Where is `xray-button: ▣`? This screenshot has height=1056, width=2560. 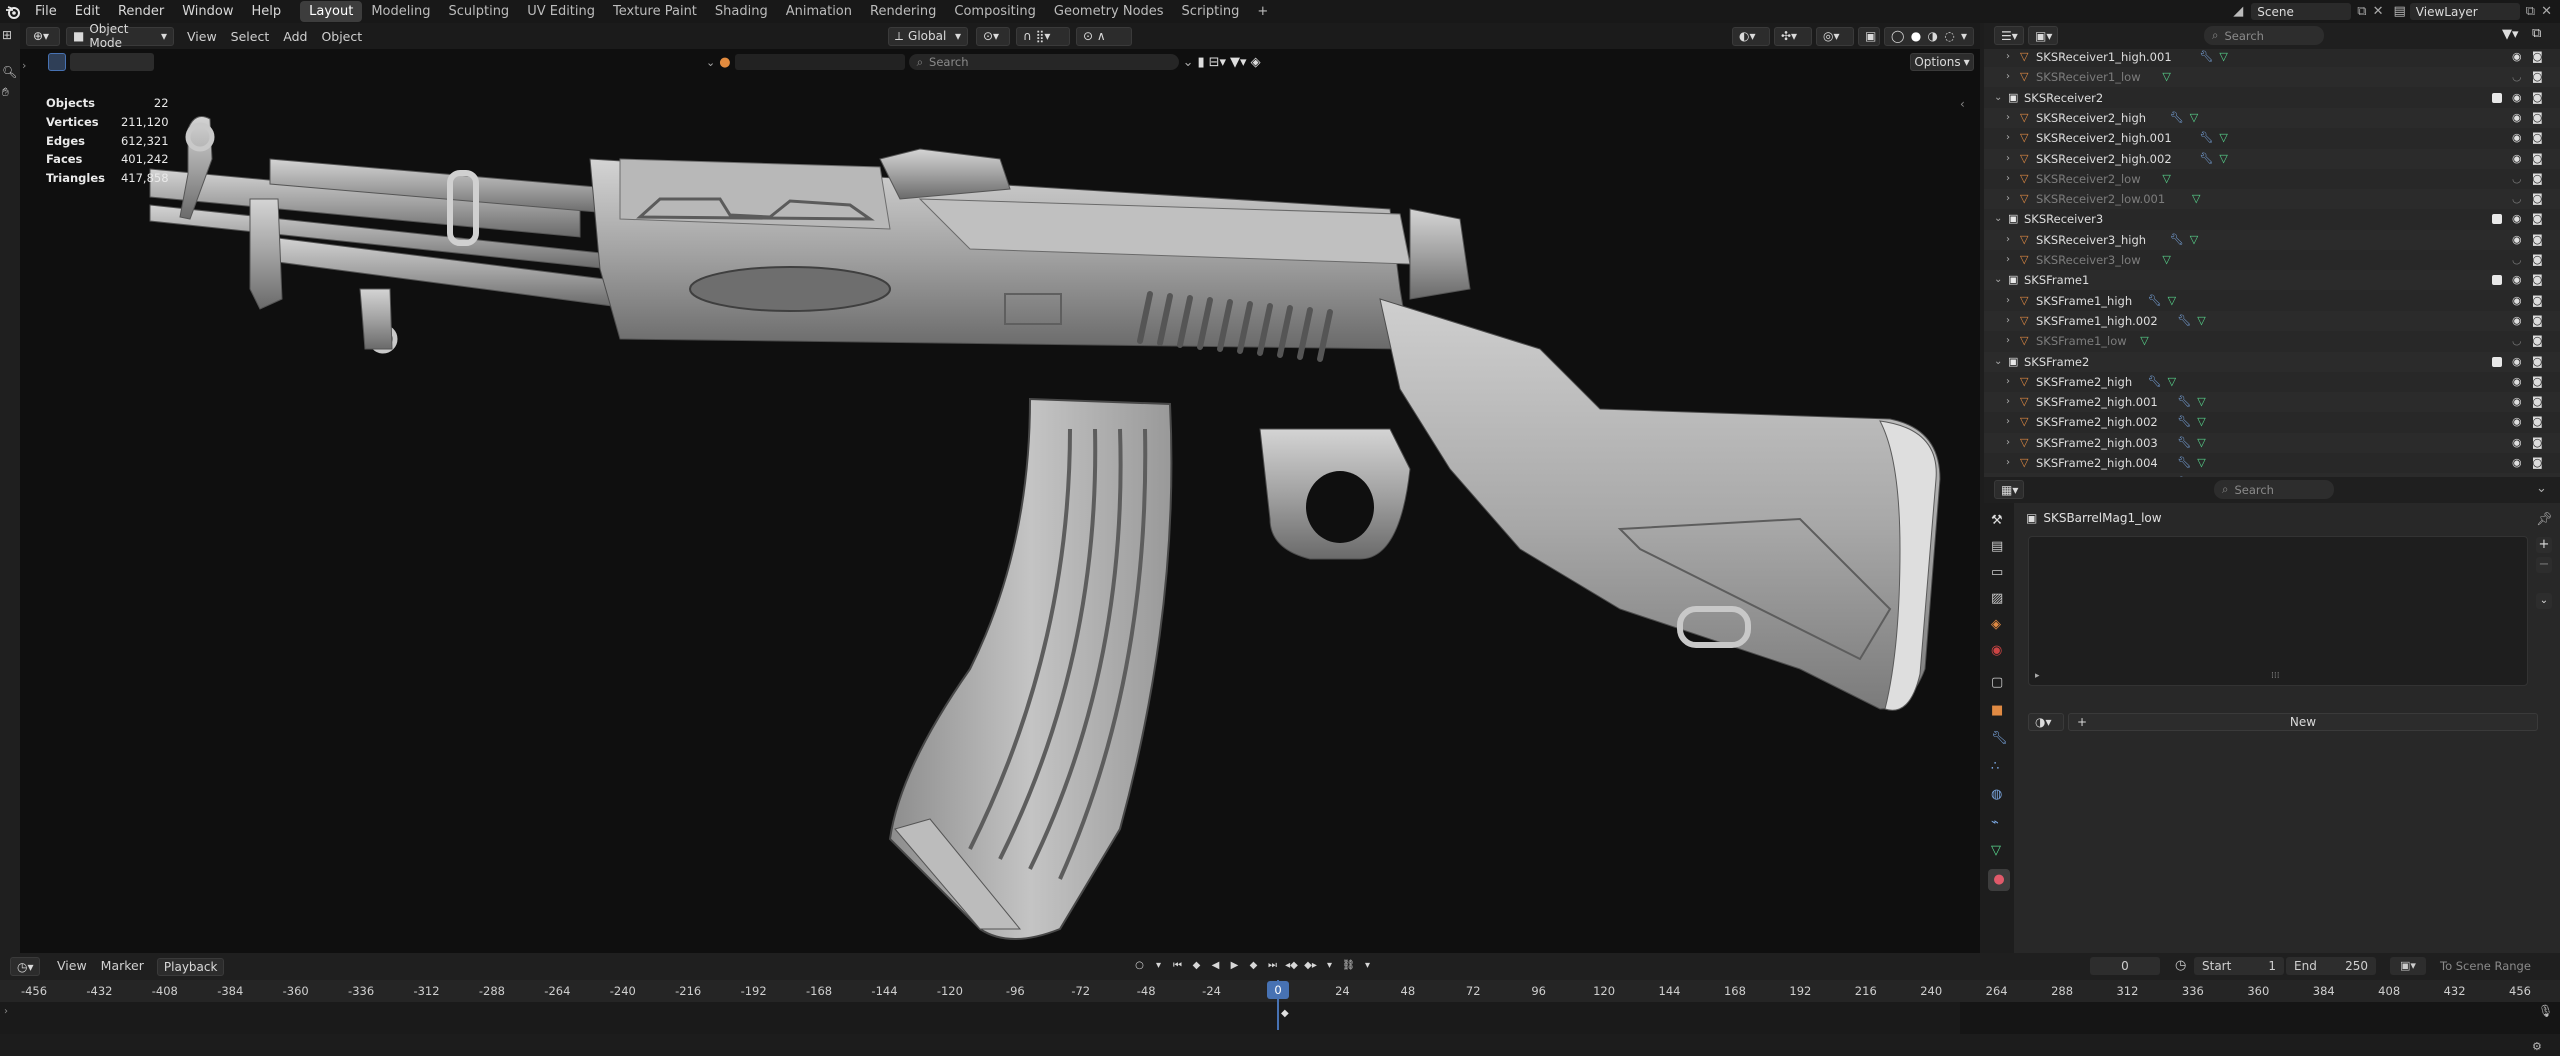 xray-button: ▣ is located at coordinates (1869, 36).